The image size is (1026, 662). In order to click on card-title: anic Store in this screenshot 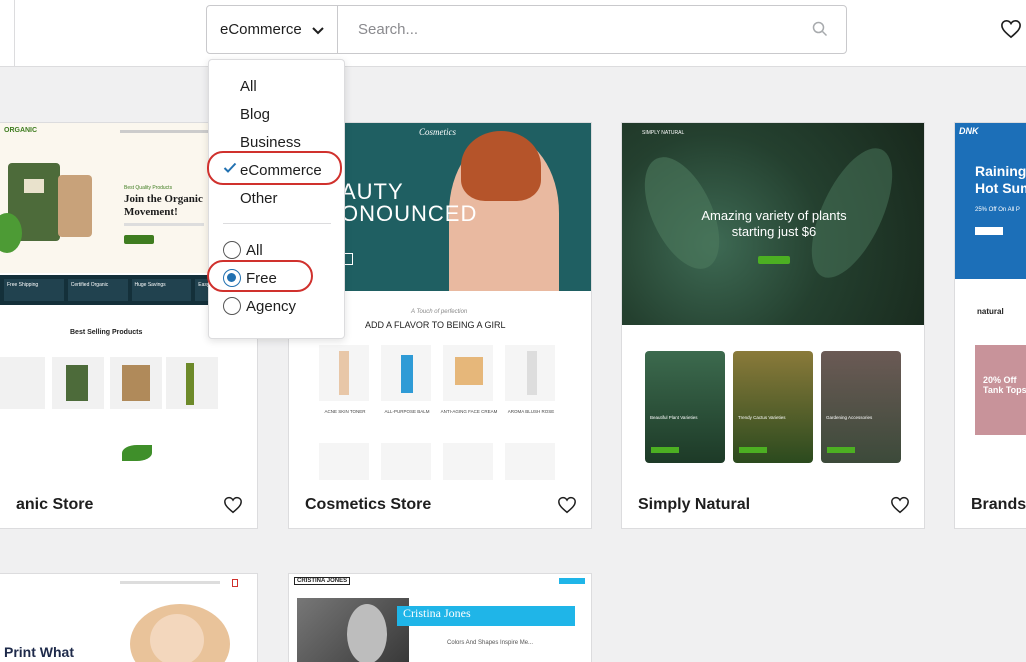, I will do `click(55, 504)`.